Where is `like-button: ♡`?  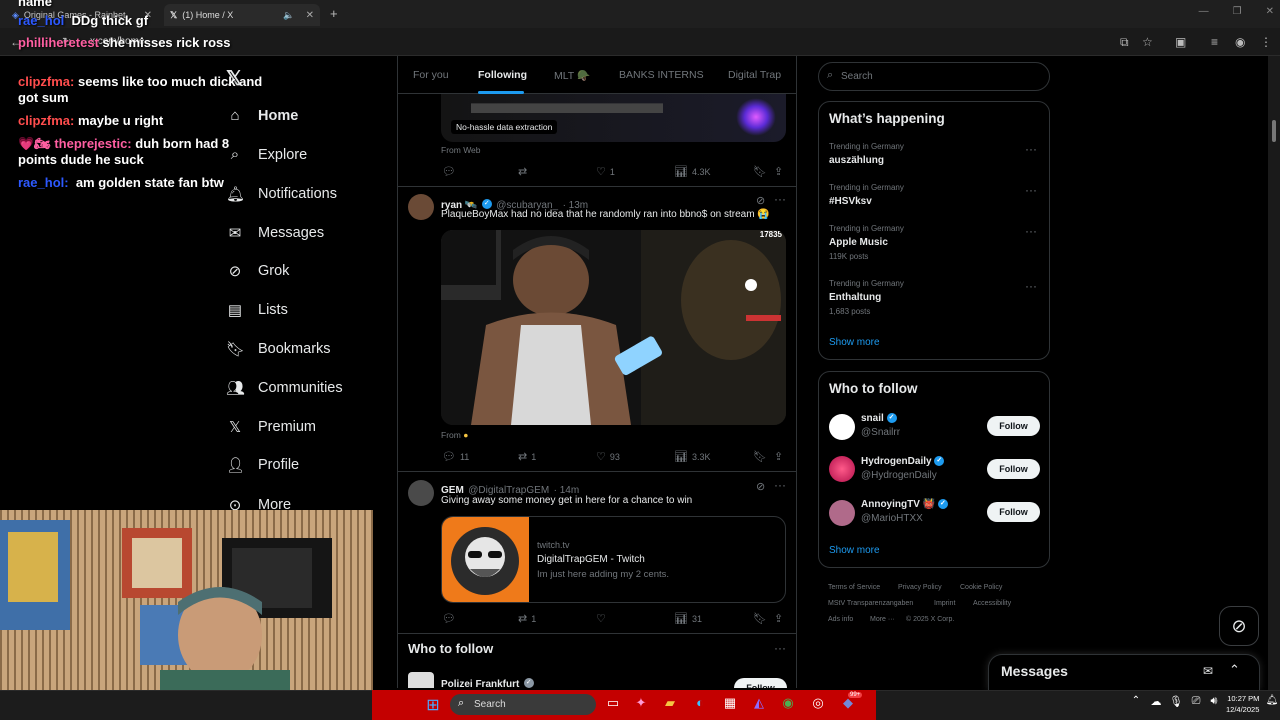
like-button: ♡ is located at coordinates (603, 618).